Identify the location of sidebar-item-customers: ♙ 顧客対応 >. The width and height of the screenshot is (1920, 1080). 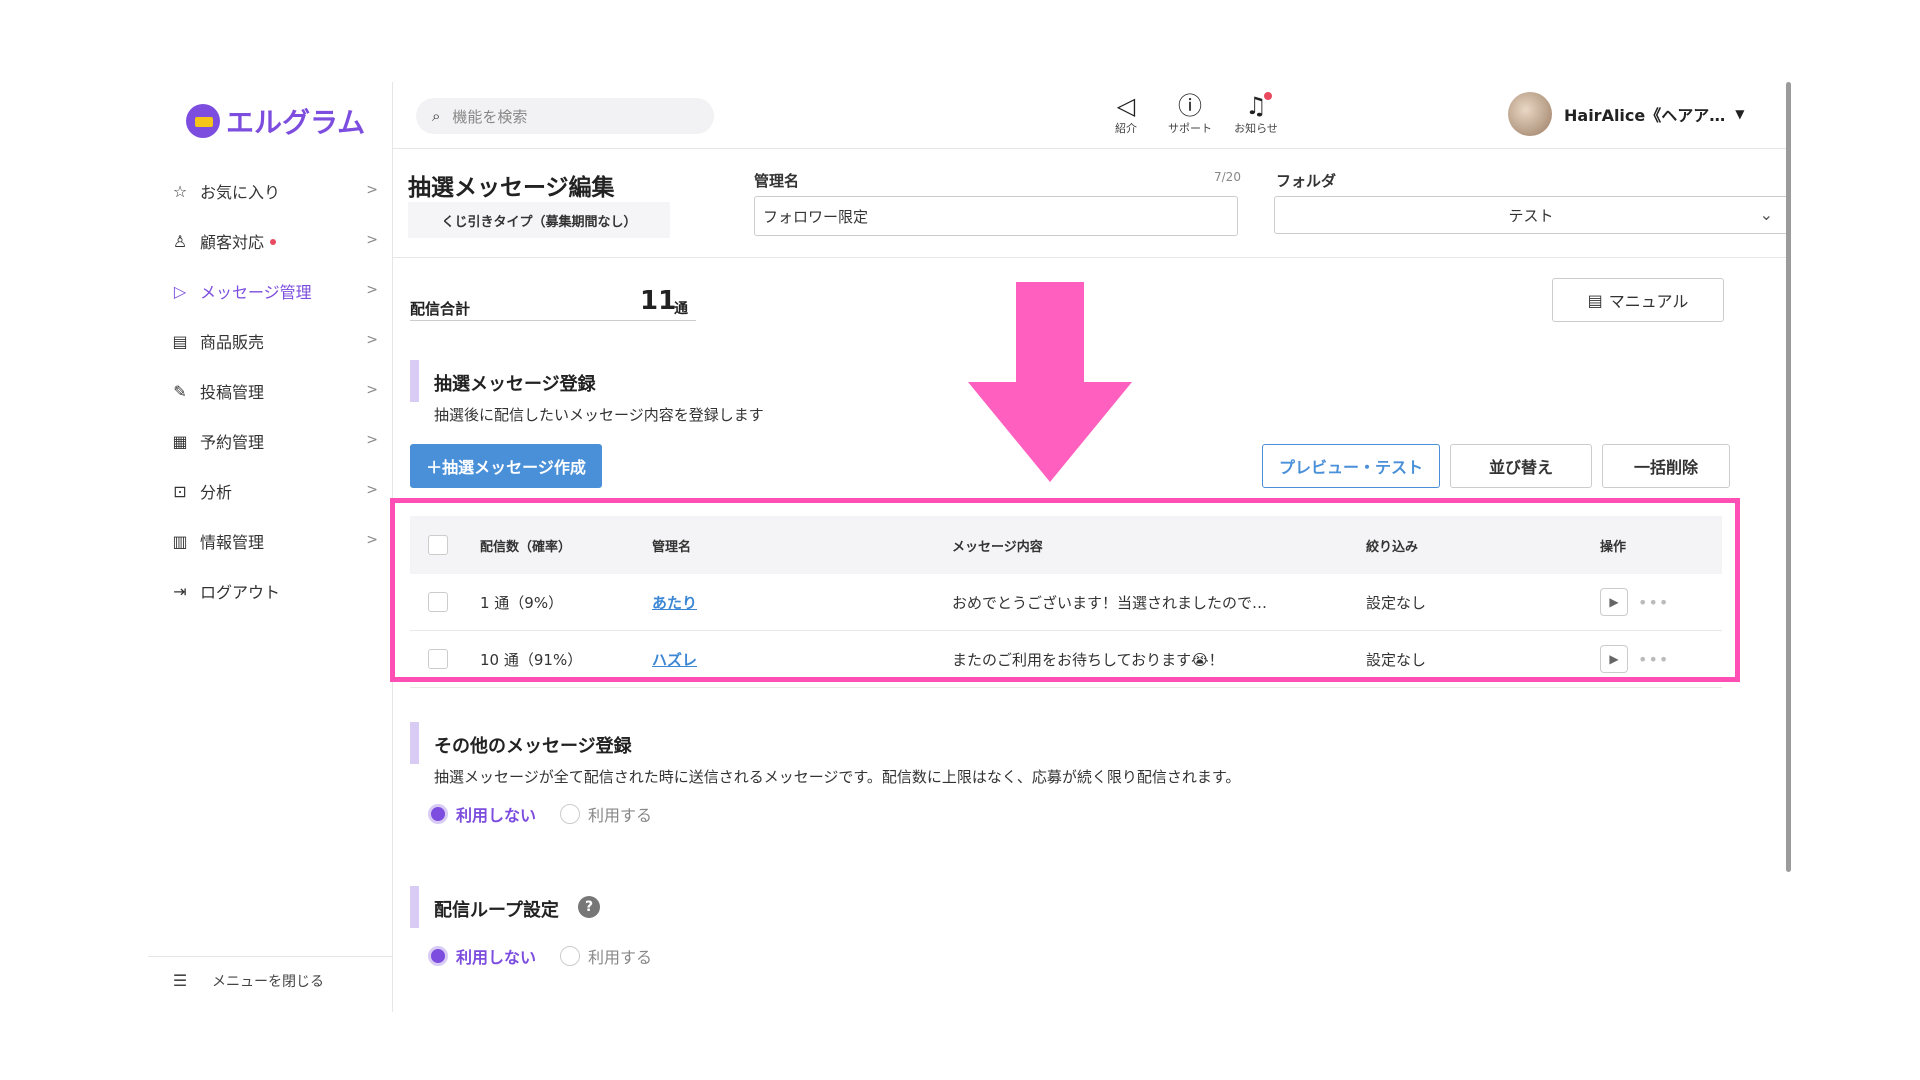
(270, 241).